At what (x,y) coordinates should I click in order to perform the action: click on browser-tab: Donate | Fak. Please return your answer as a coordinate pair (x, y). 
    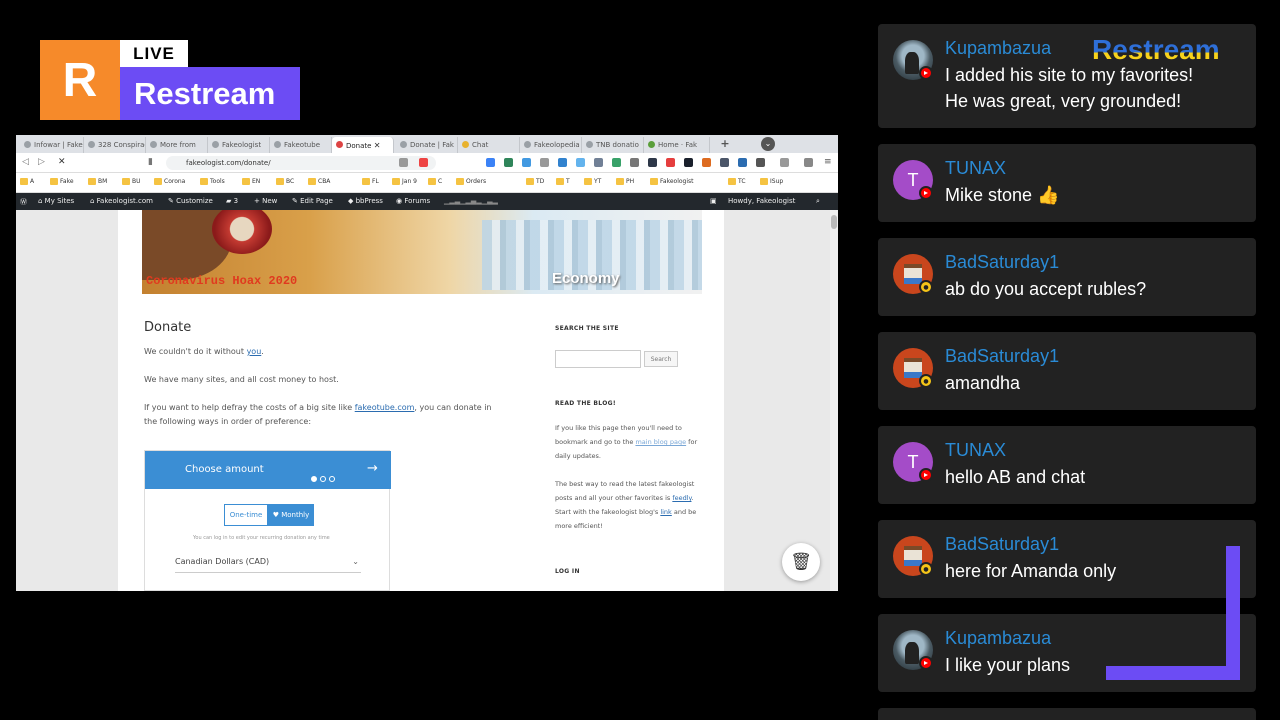
    Looking at the image, I should click on (427, 145).